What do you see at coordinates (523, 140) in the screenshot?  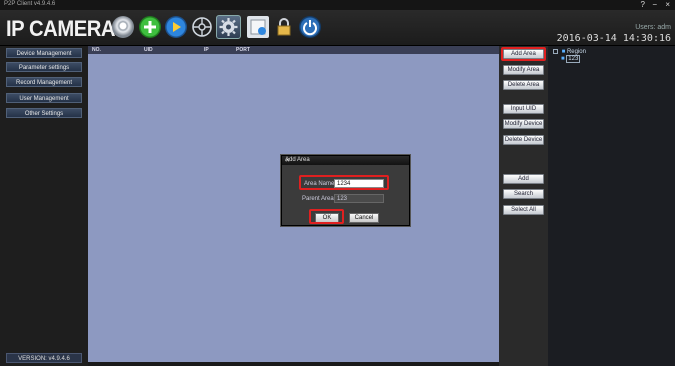 I see `delete-device-button: Delete Device` at bounding box center [523, 140].